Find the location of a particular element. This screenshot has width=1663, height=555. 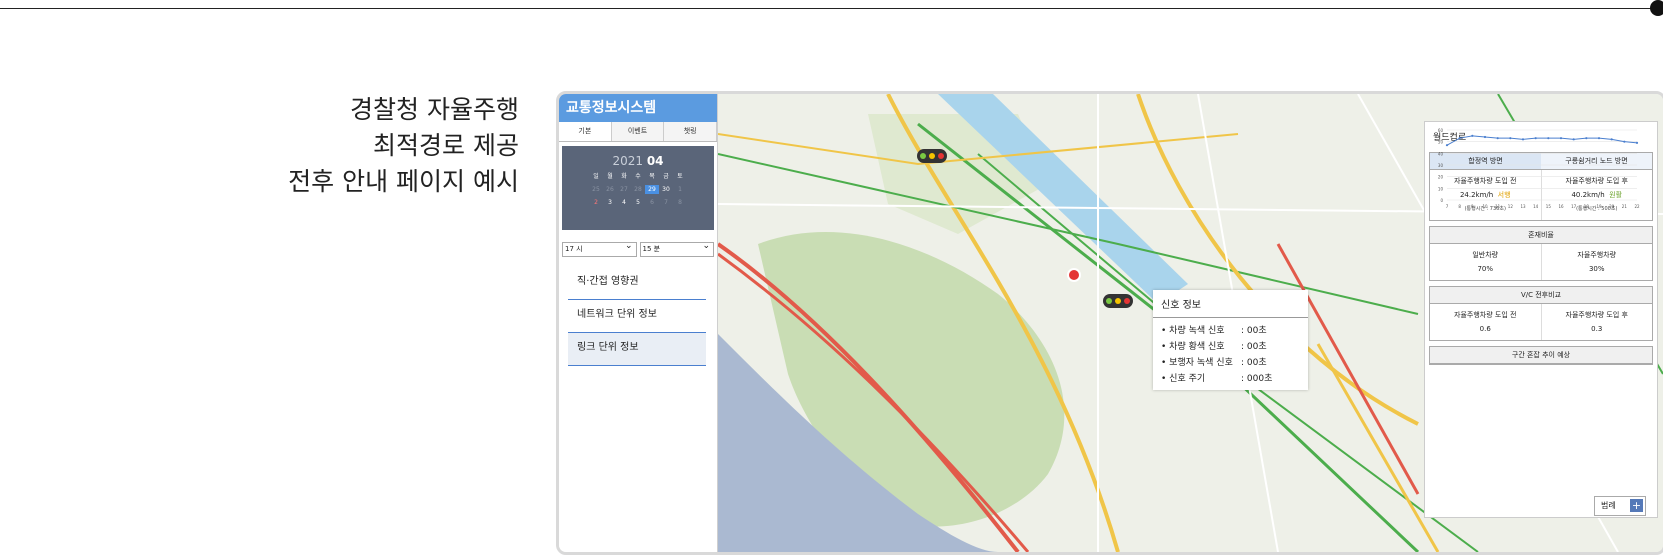

calendar-day: 4 is located at coordinates (624, 202).